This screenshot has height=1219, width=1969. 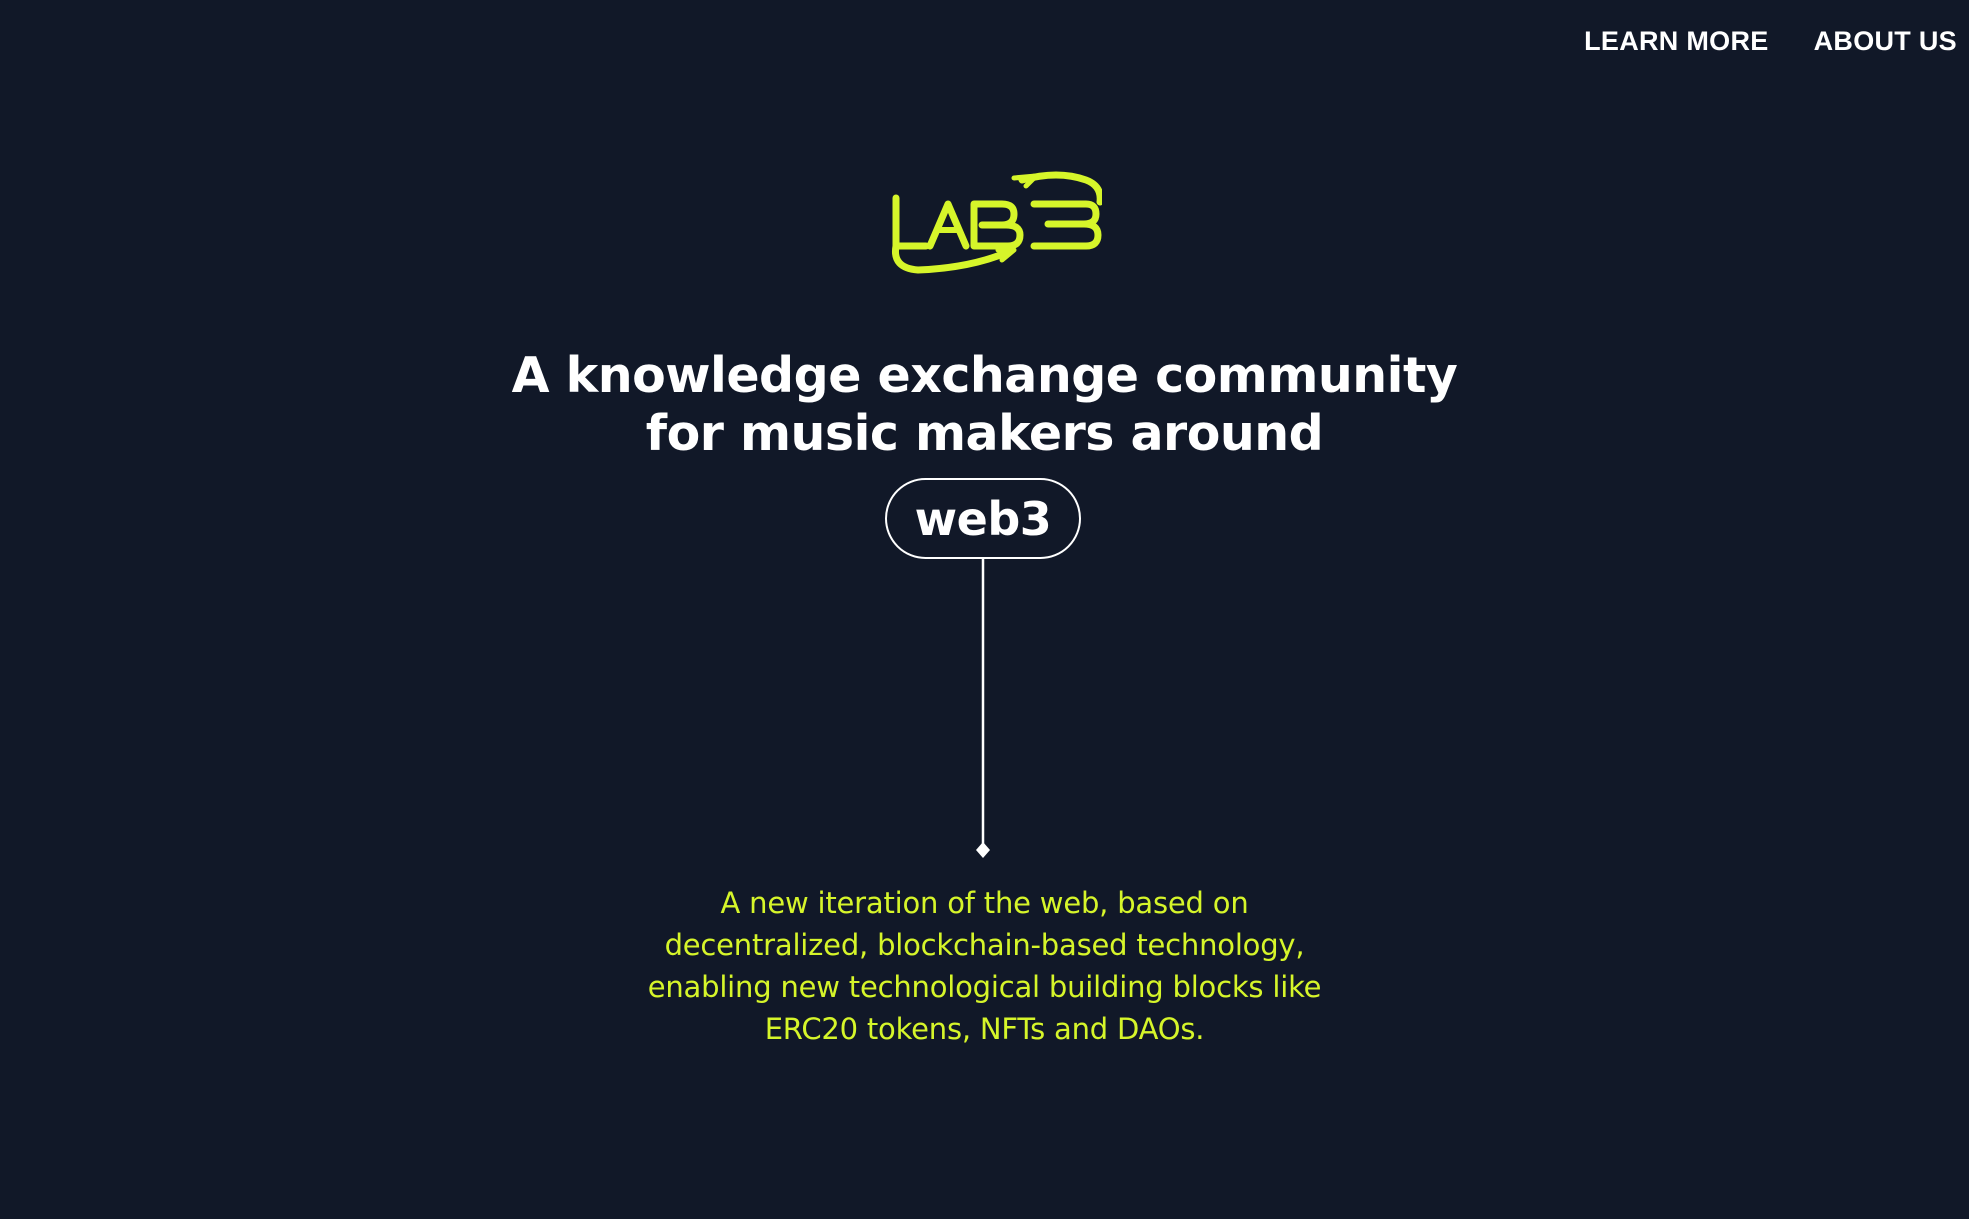 What do you see at coordinates (983, 850) in the screenshot?
I see `diamond-marker-icon` at bounding box center [983, 850].